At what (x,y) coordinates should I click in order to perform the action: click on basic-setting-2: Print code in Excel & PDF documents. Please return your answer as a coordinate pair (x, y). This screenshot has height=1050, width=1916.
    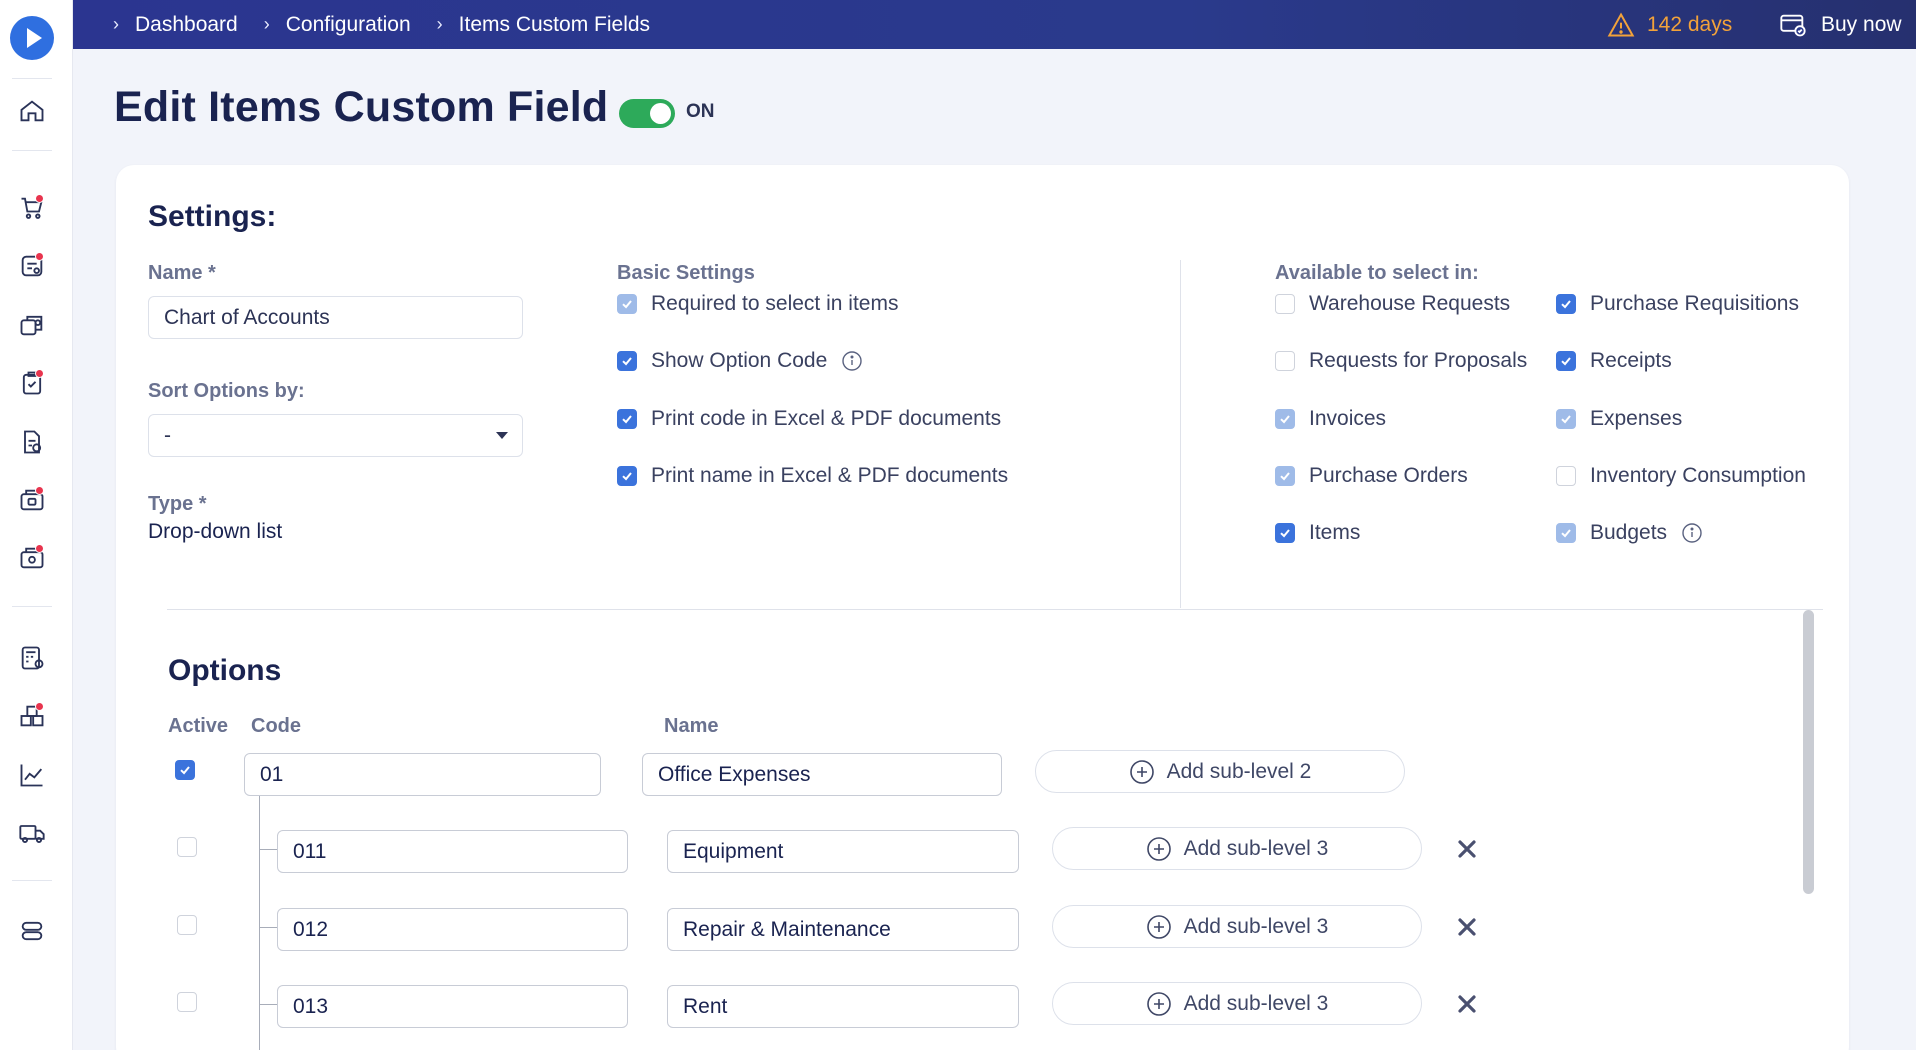
    Looking at the image, I should click on (809, 419).